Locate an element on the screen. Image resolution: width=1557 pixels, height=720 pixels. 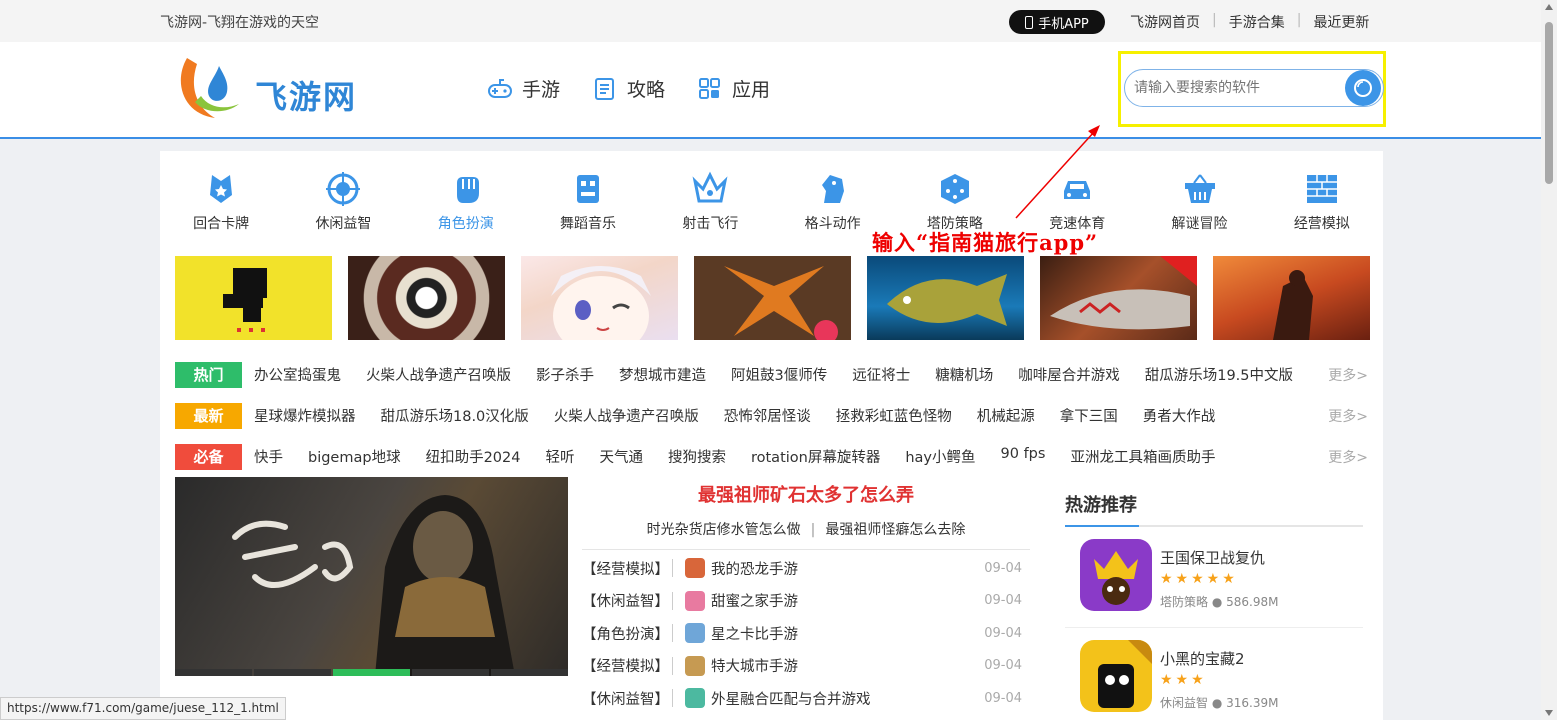
news-sublink: 最强祖师怪癖怎么去除 is located at coordinates (895, 530).